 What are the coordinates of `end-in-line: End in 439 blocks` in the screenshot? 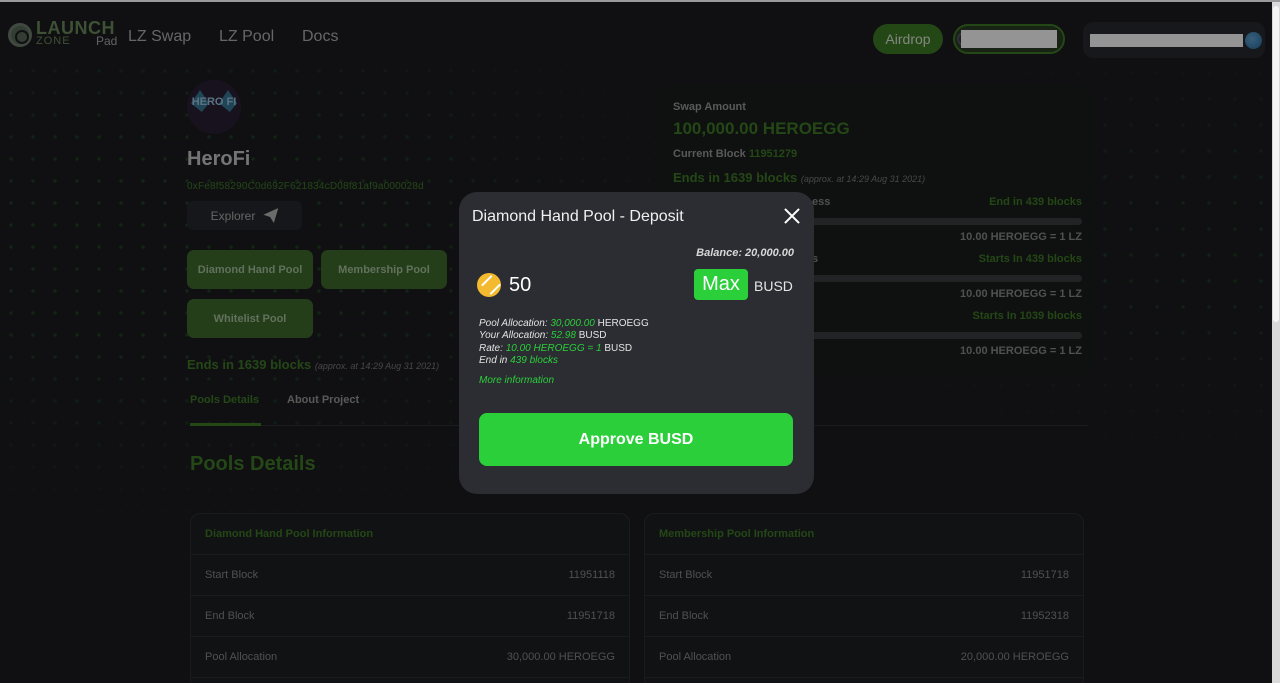 It's located at (518, 361).